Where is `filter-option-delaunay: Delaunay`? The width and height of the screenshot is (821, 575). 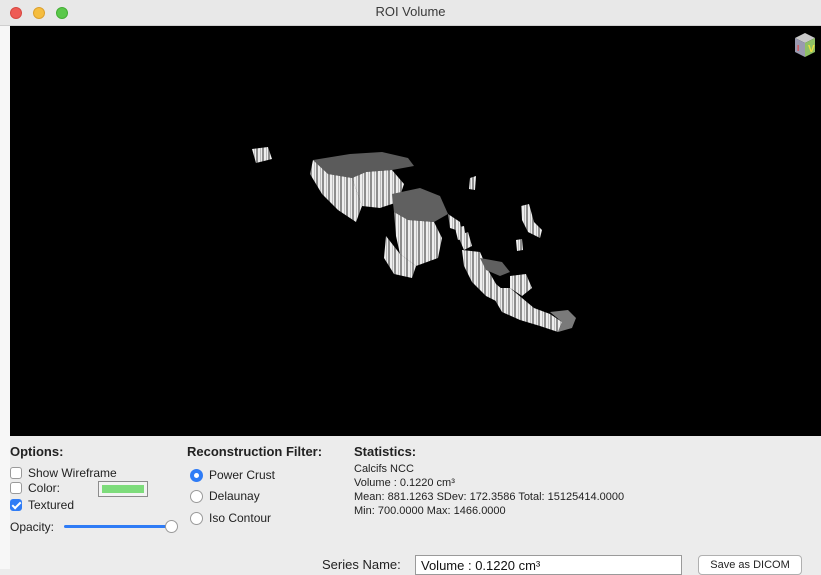 filter-option-delaunay: Delaunay is located at coordinates (225, 496).